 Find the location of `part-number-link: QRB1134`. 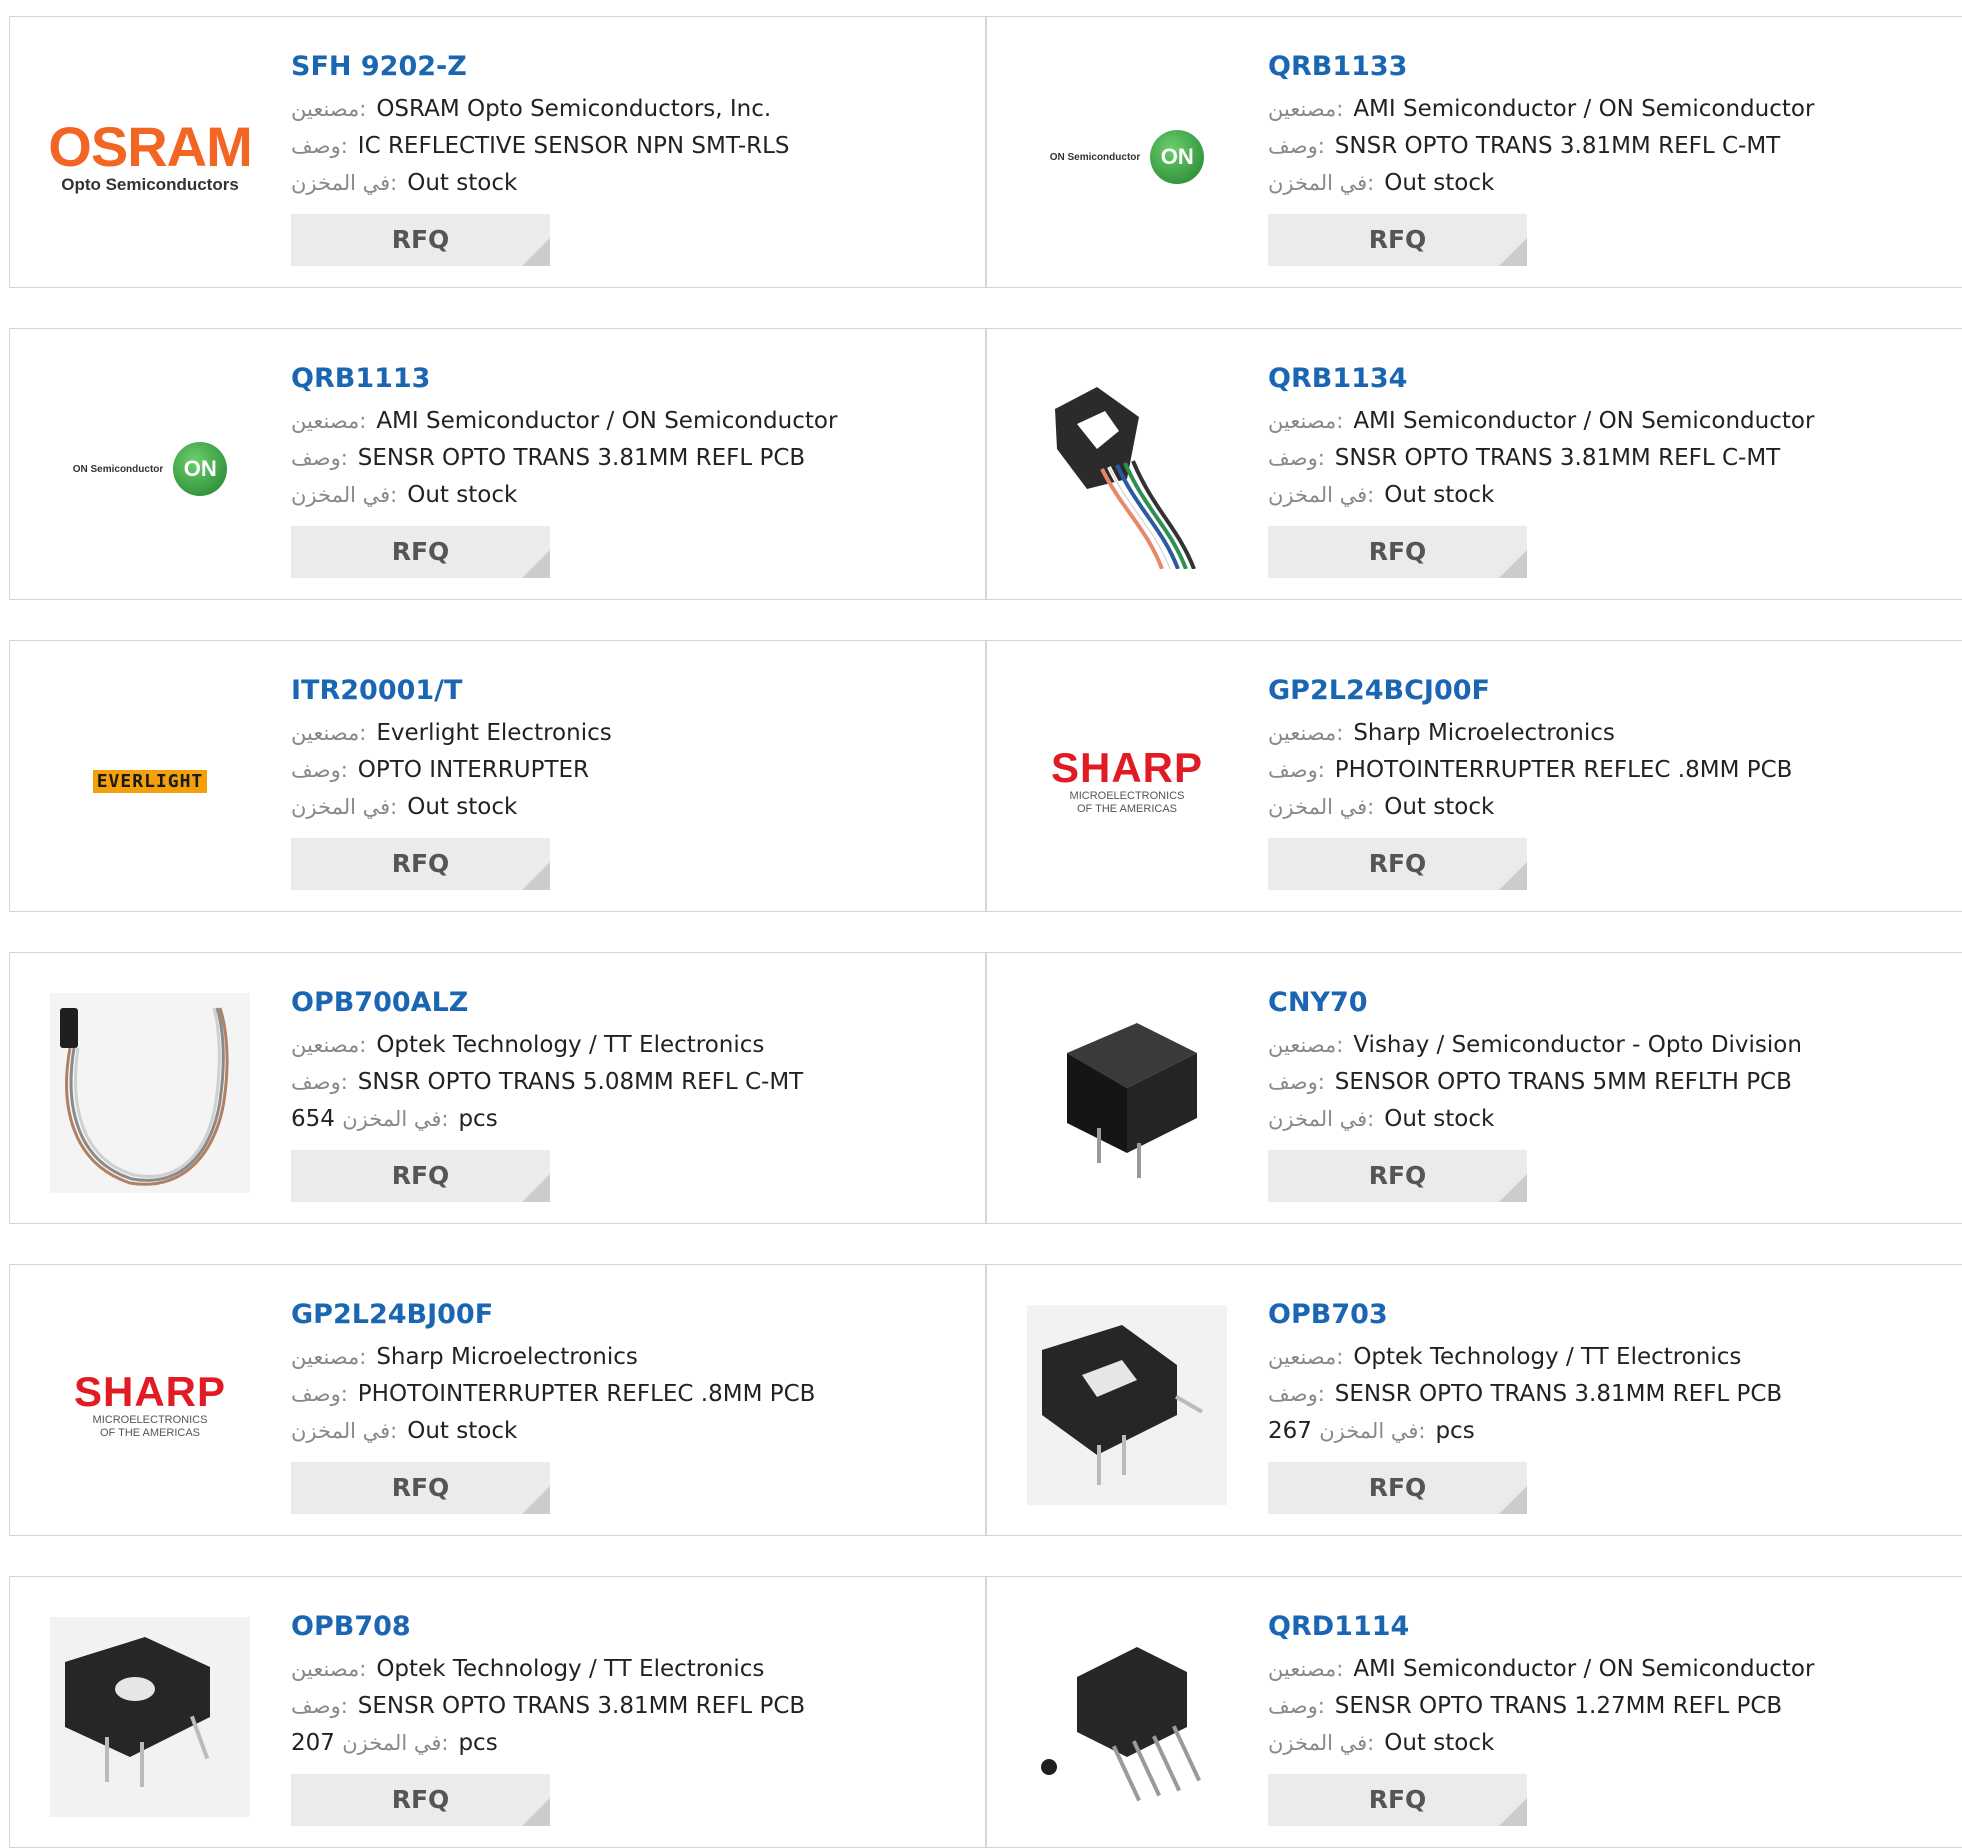

part-number-link: QRB1134 is located at coordinates (1541, 379).